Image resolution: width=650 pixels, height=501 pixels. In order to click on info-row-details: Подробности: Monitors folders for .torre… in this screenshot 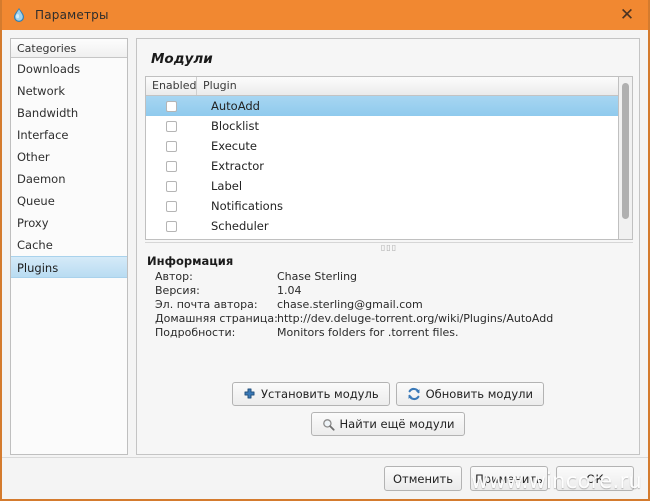, I will do `click(393, 333)`.